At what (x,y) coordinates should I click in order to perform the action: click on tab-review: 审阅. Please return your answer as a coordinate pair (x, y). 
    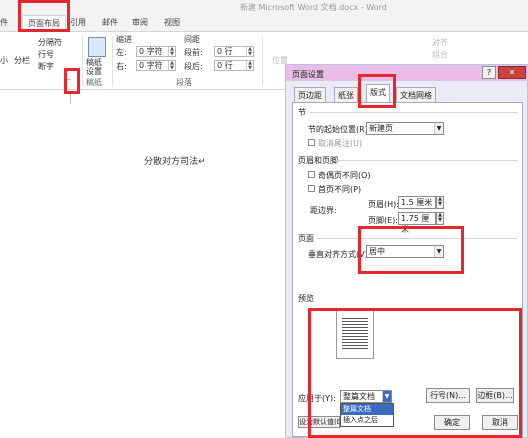
    Looking at the image, I should click on (140, 22).